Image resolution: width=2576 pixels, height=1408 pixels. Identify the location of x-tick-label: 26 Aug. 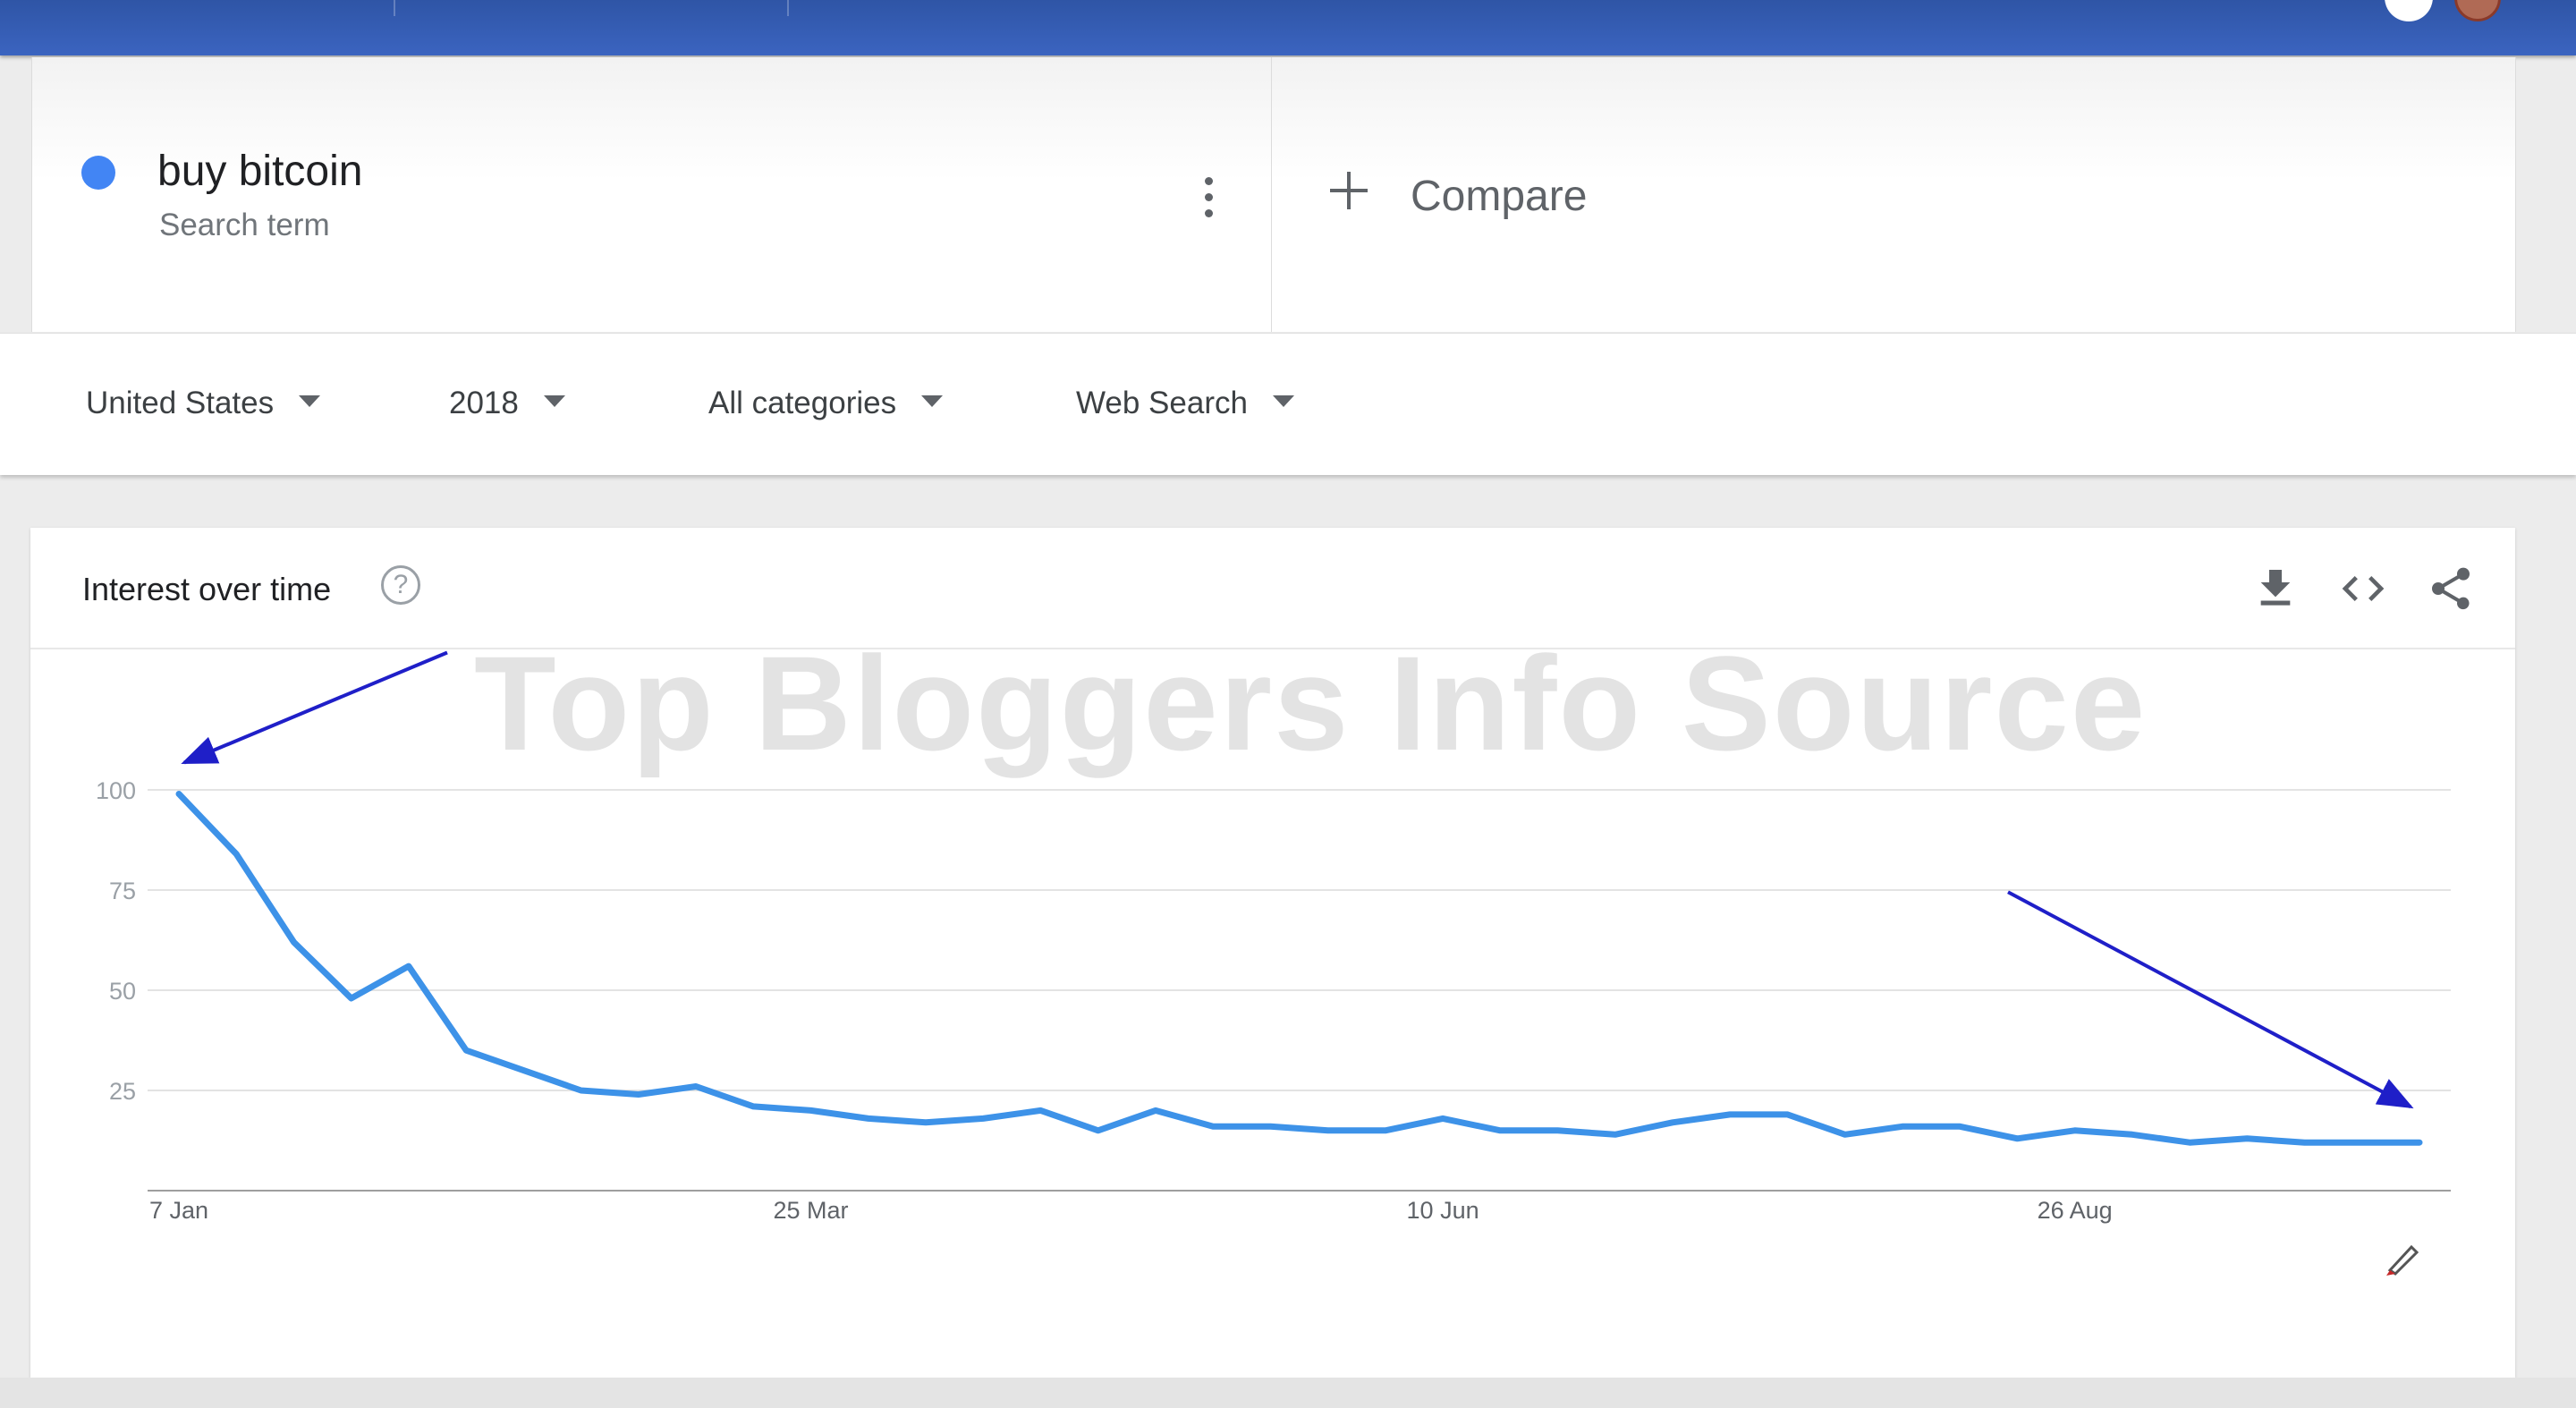
(2075, 1211).